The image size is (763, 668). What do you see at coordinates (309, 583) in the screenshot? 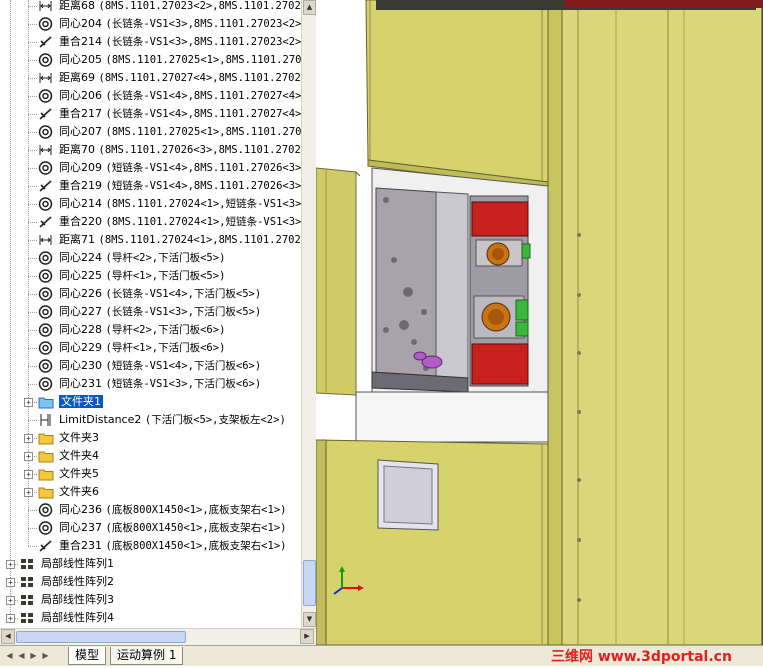
I see `vertical-scroll-thumb` at bounding box center [309, 583].